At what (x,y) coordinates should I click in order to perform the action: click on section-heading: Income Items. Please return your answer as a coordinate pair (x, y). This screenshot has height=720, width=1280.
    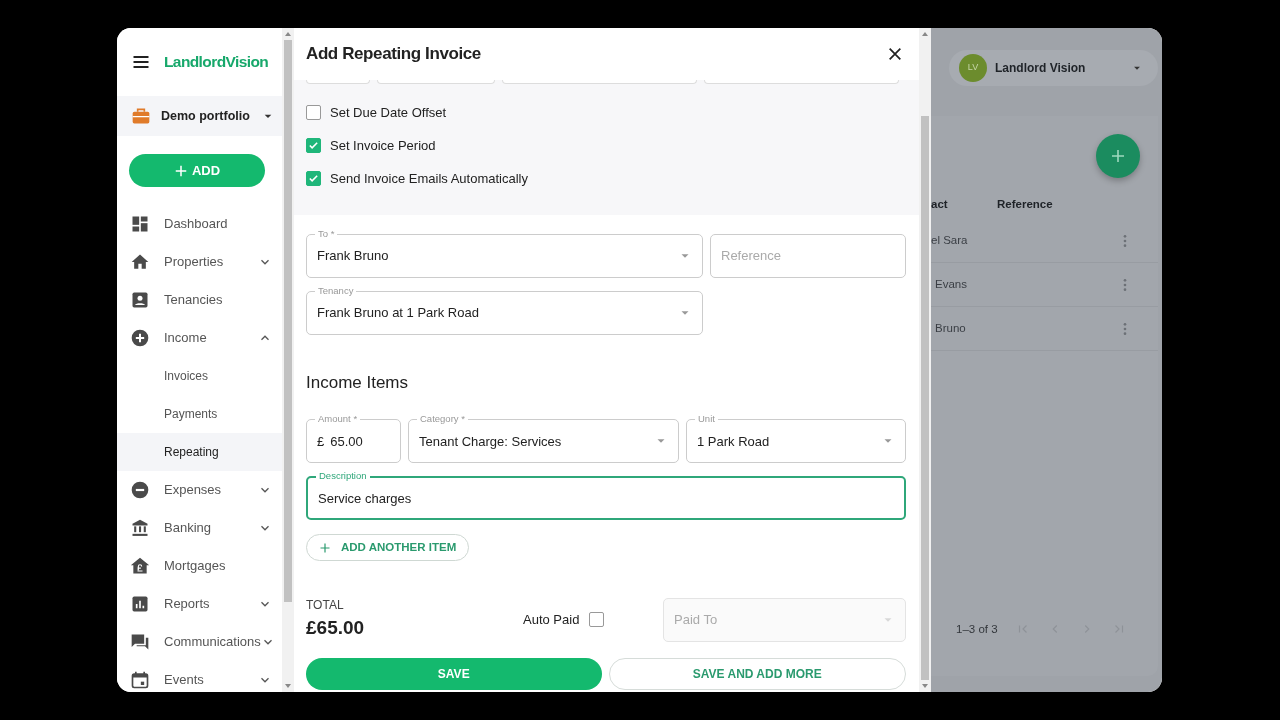
    Looking at the image, I should click on (358, 383).